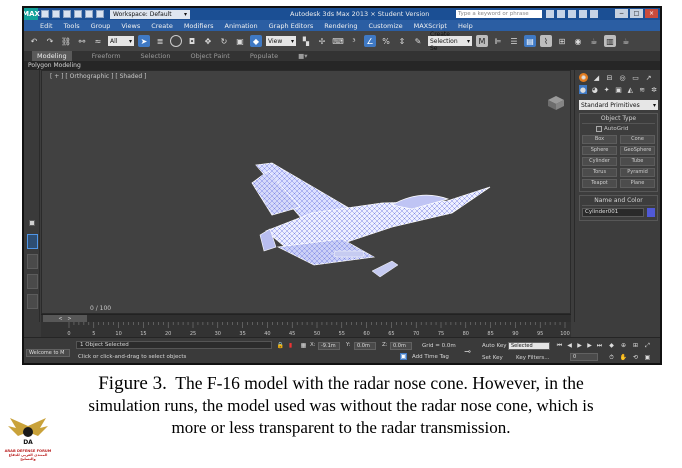 The image size is (682, 468). Describe the element at coordinates (578, 41) in the screenshot. I see `material-editor-icon: ◉` at that location.